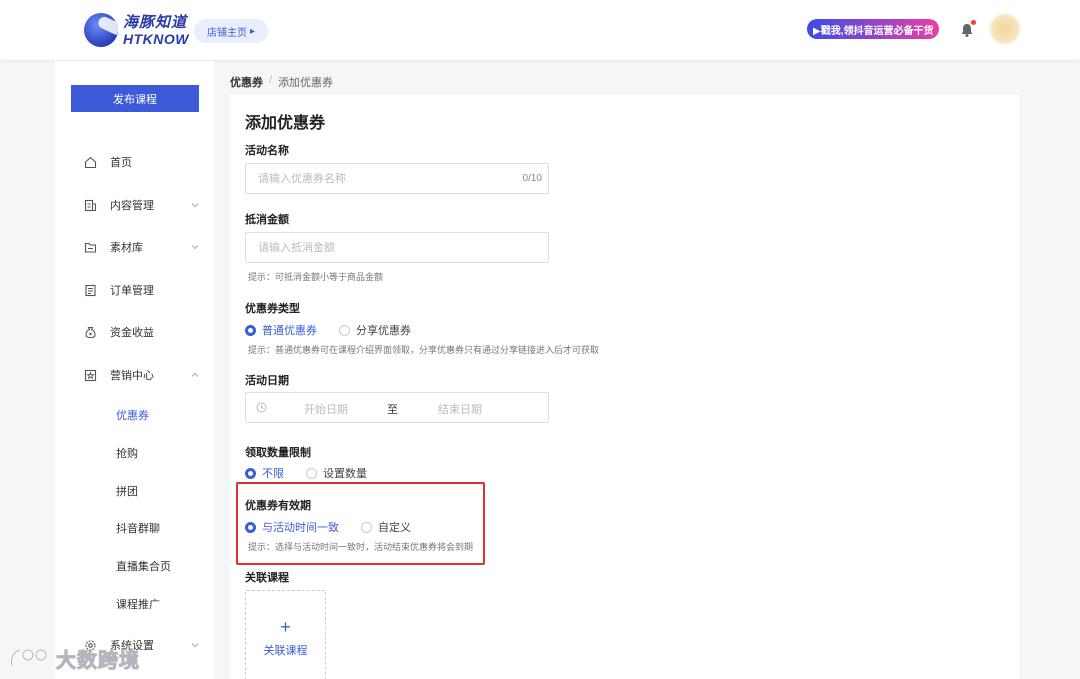 Image resolution: width=1080 pixels, height=679 pixels. Describe the element at coordinates (267, 220) in the screenshot. I see `amount-label: 抵消金额` at that location.